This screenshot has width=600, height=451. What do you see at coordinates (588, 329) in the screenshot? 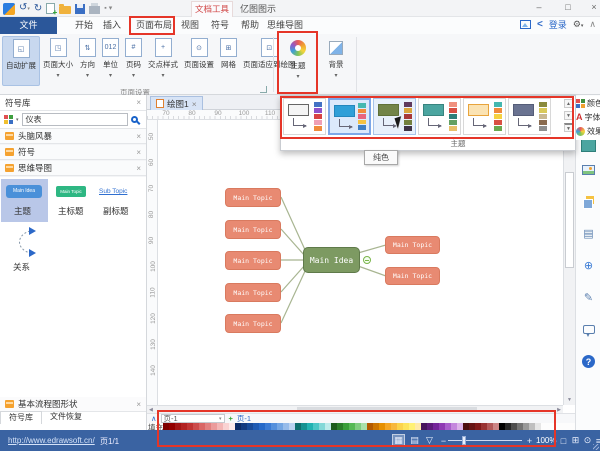
I see `comment-icon` at bounding box center [588, 329].